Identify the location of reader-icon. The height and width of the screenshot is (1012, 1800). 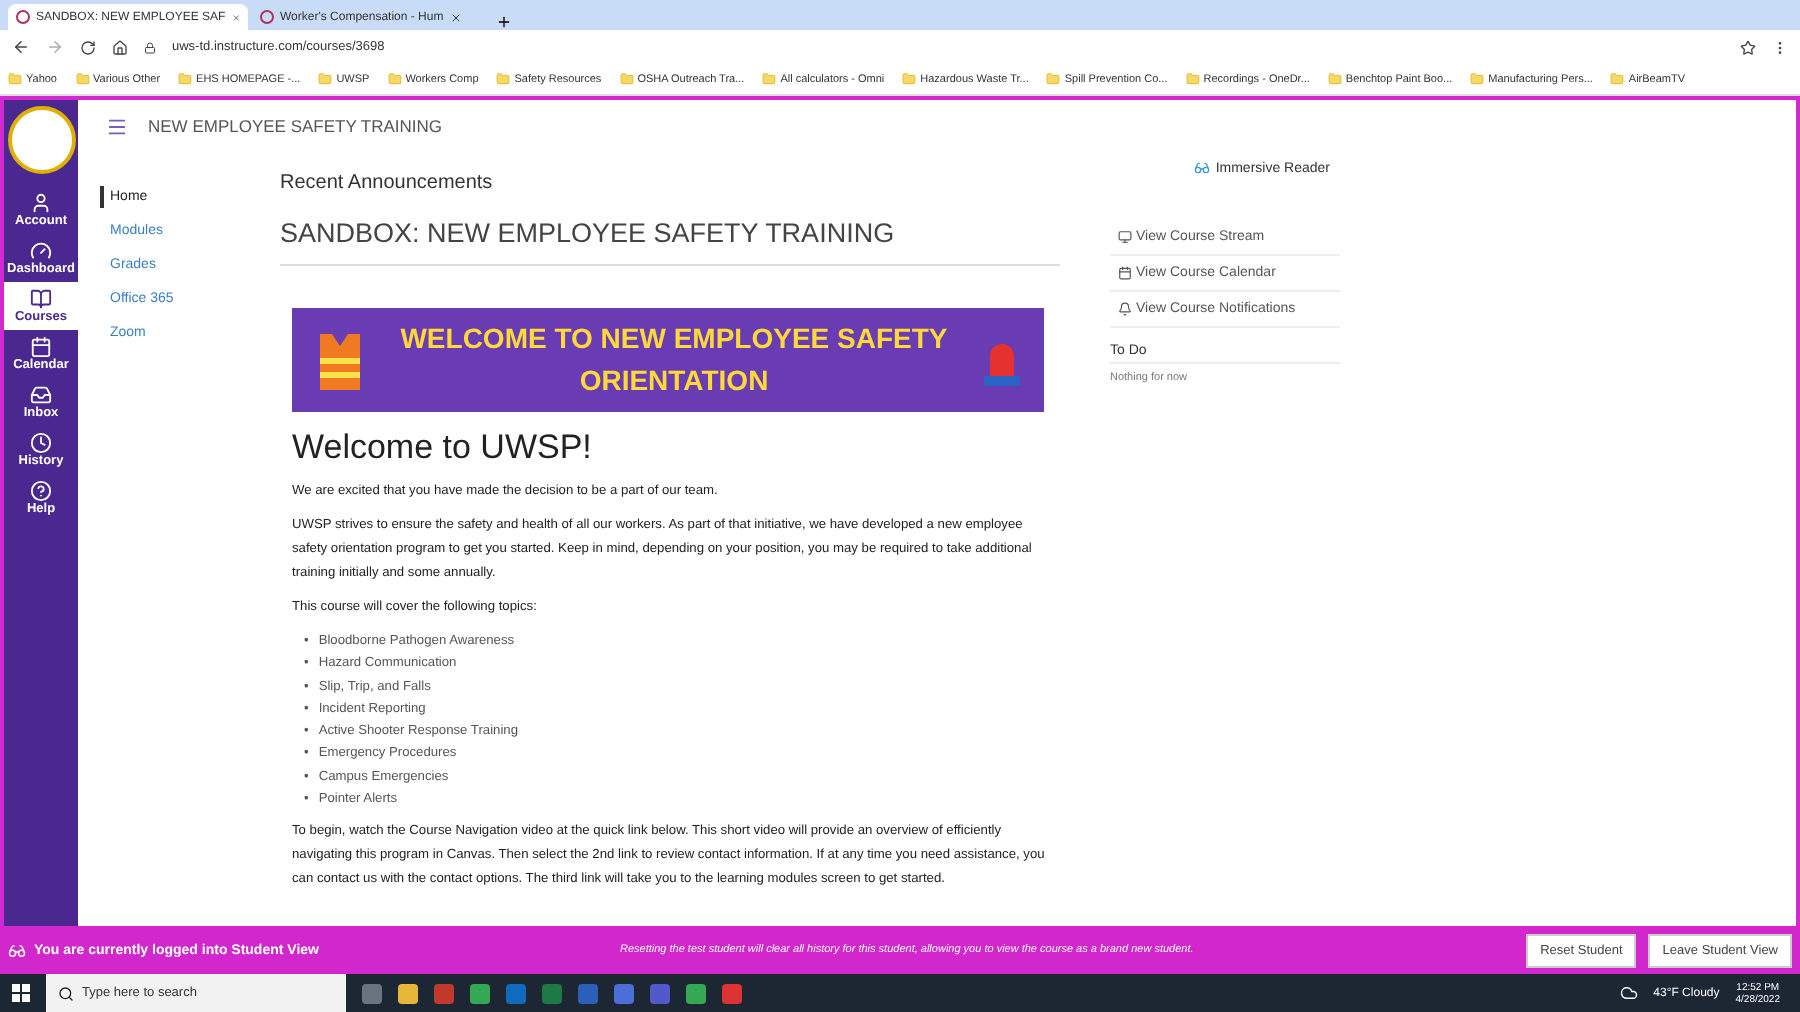
(1201, 168).